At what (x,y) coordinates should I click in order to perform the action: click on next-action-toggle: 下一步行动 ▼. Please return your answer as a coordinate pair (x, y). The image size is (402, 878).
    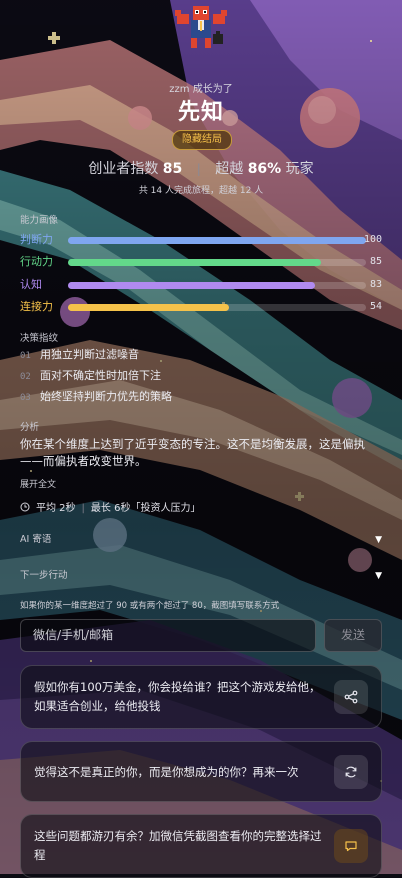
    Looking at the image, I should click on (201, 576).